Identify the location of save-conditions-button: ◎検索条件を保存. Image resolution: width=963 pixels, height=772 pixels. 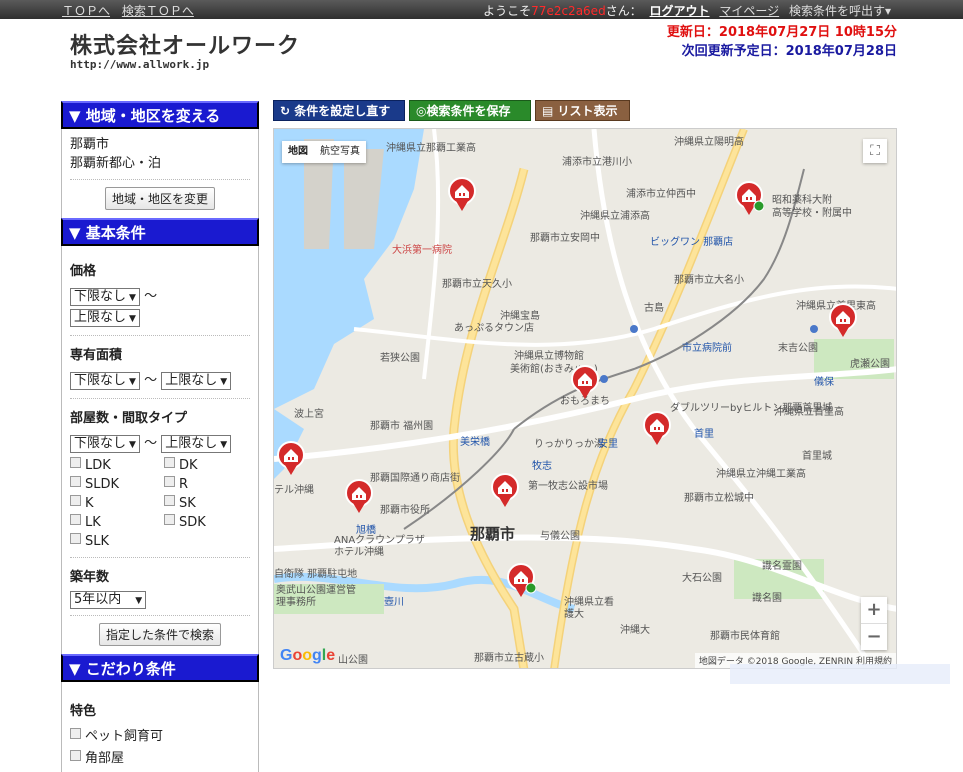
(470, 110).